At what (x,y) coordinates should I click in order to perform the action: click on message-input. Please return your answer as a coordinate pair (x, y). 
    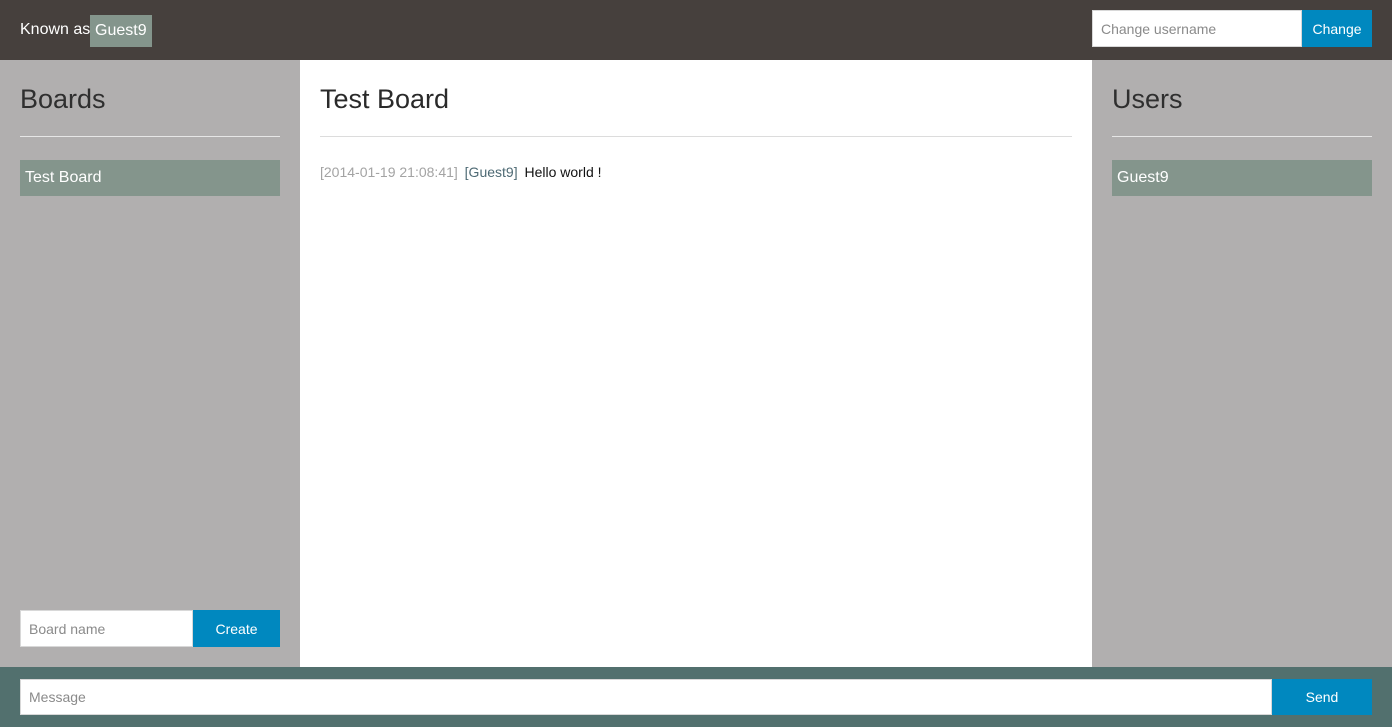
    Looking at the image, I should click on (646, 697).